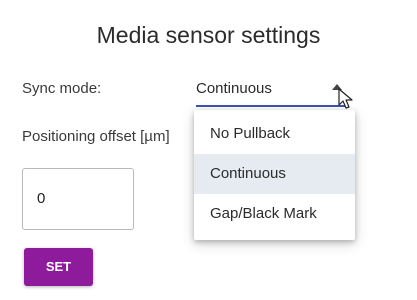  What do you see at coordinates (208, 35) in the screenshot?
I see `page-title: Media sensor settings` at bounding box center [208, 35].